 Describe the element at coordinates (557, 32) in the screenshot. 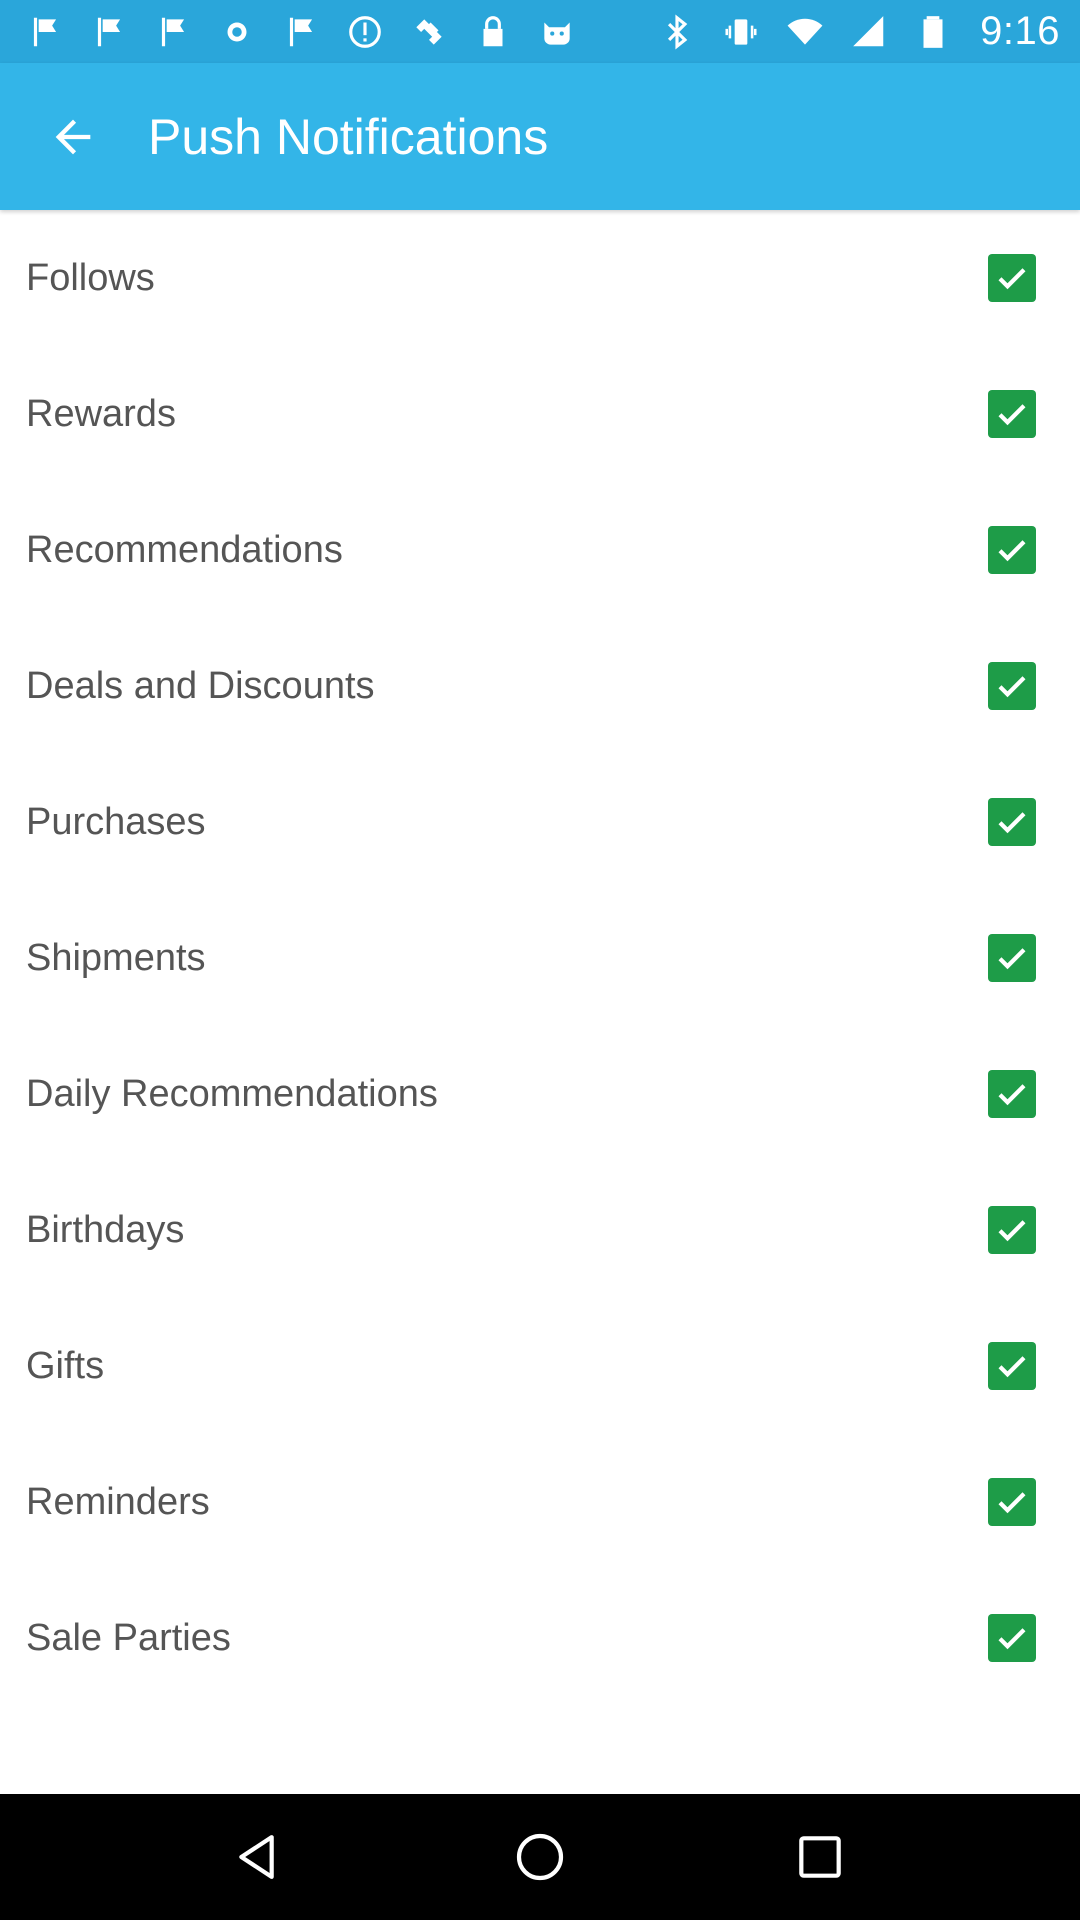

I see `cat-icon` at that location.